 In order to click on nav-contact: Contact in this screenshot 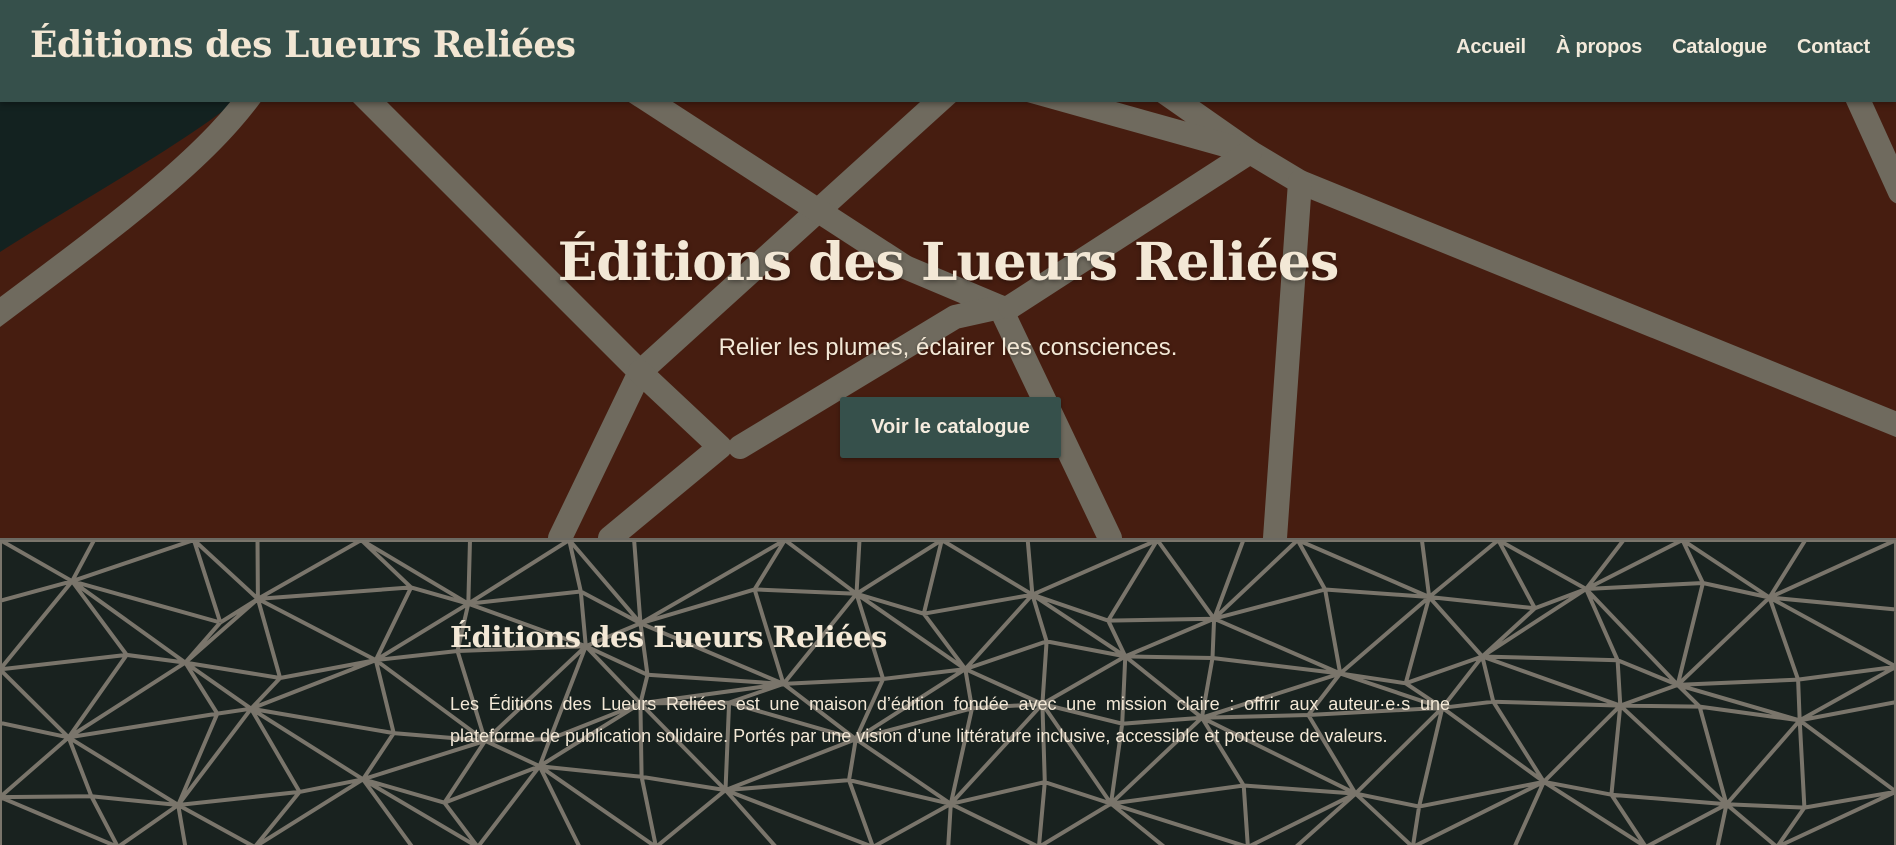, I will do `click(1833, 47)`.